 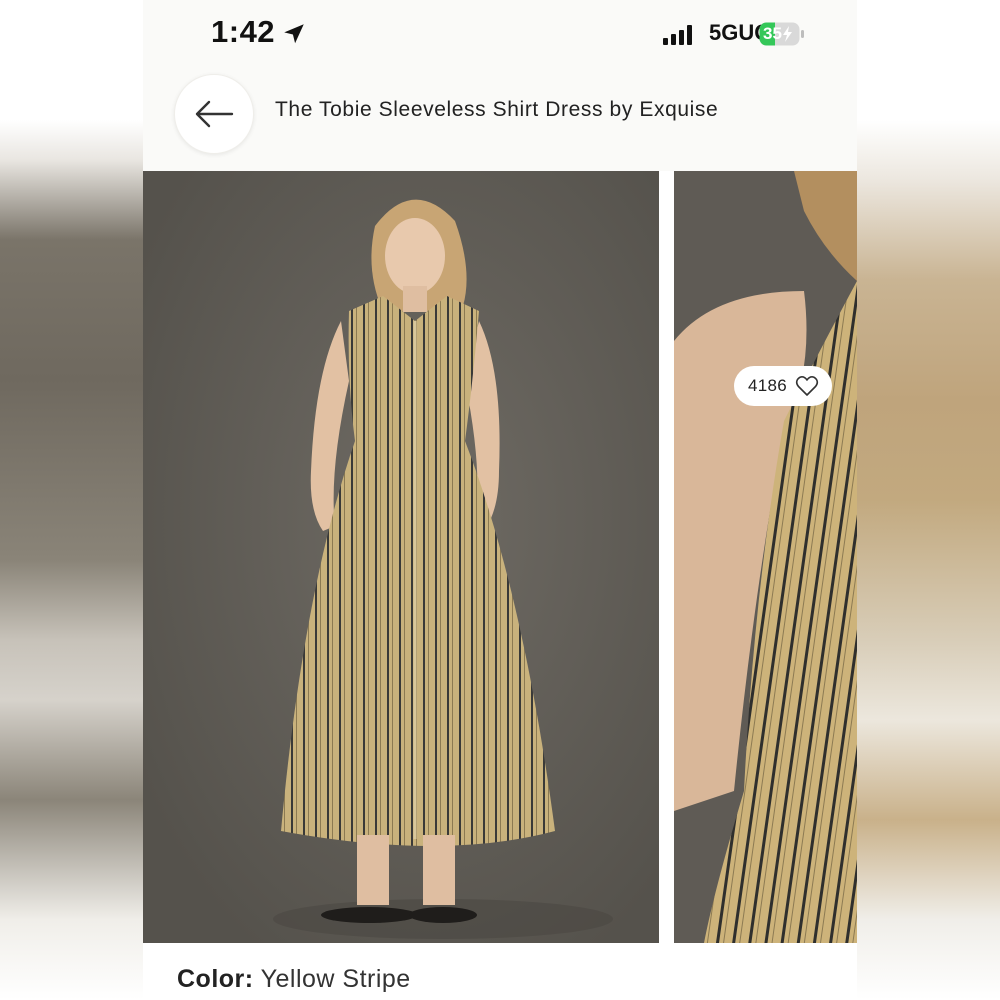 I want to click on color-label: Color: Yellow Stripe, so click(x=294, y=979).